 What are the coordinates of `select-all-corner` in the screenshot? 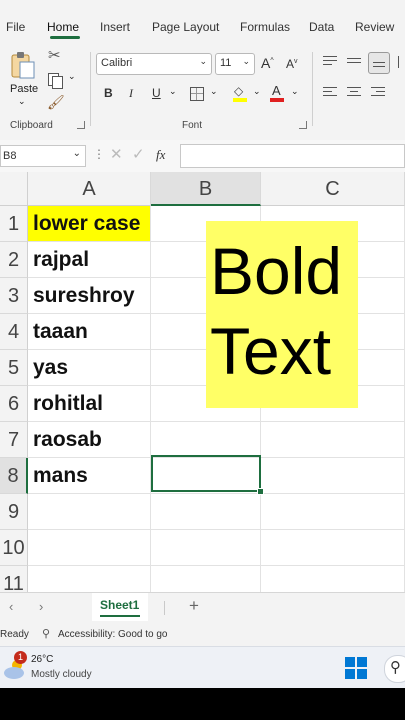 It's located at (14, 189).